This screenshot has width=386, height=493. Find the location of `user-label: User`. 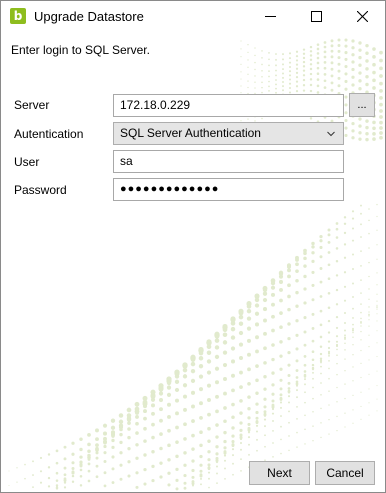

user-label: User is located at coordinates (27, 162).